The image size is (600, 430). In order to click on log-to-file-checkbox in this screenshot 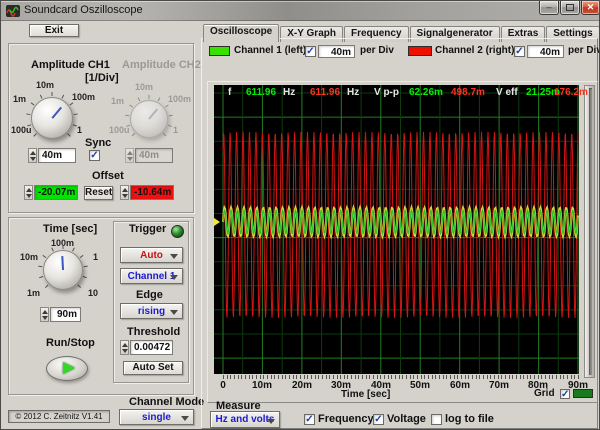, I will do `click(436, 419)`.